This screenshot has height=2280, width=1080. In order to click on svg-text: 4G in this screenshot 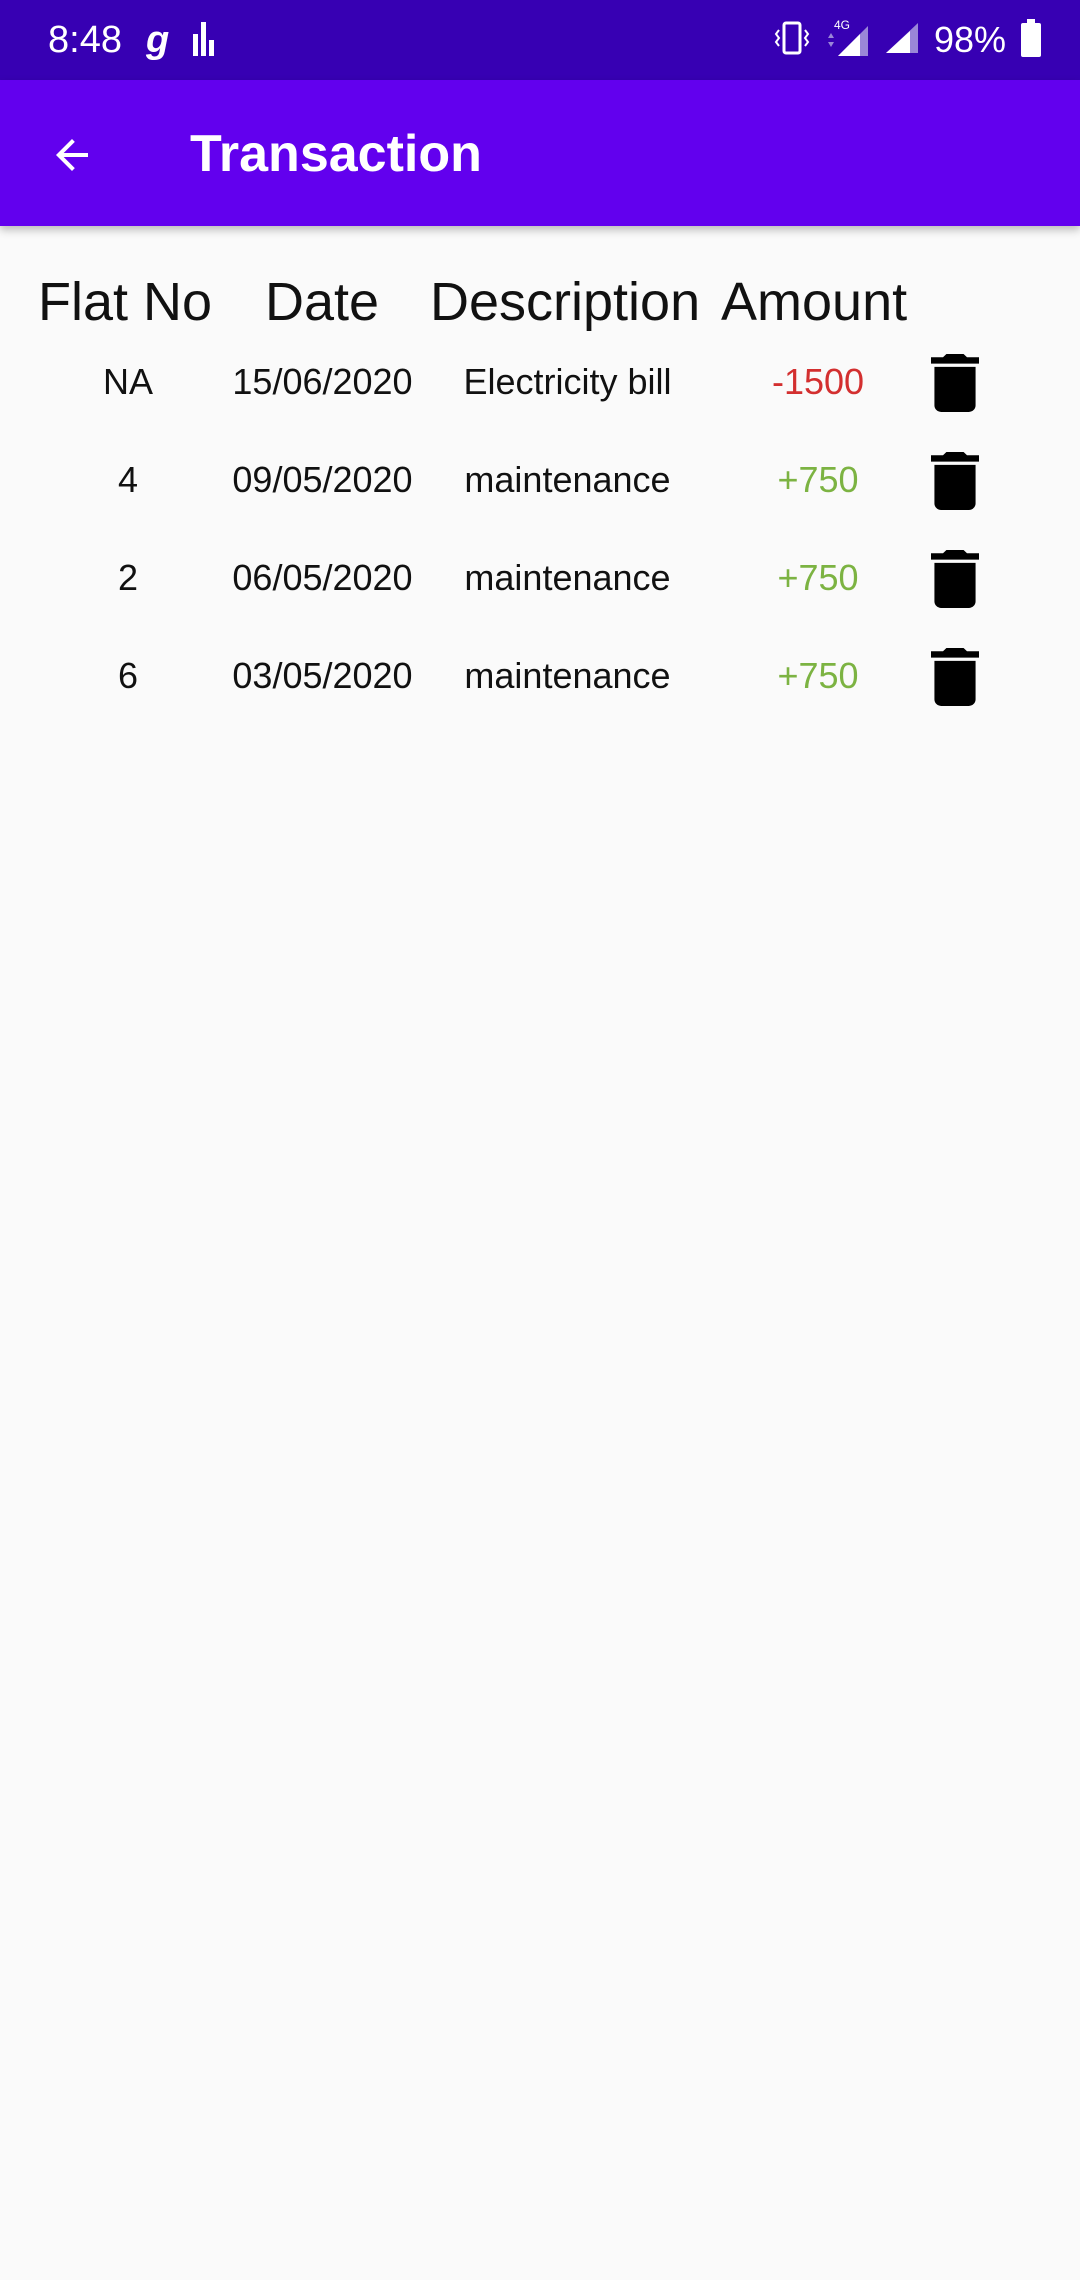, I will do `click(842, 25)`.